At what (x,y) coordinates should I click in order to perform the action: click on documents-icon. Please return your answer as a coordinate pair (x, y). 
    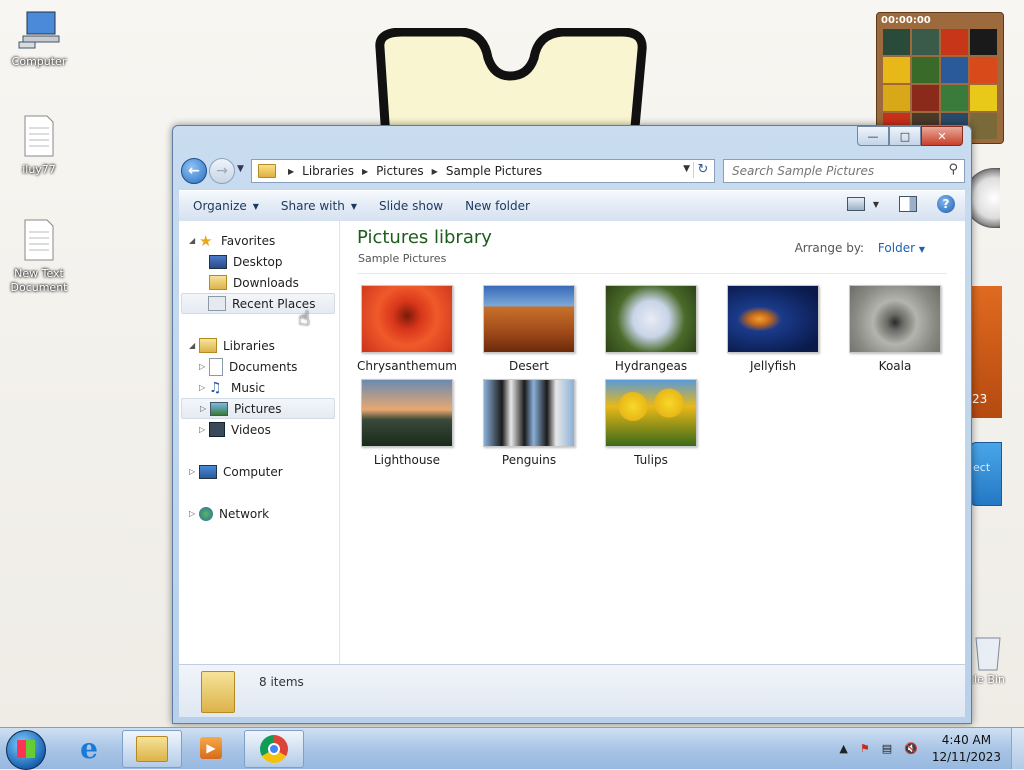
    Looking at the image, I should click on (216, 366).